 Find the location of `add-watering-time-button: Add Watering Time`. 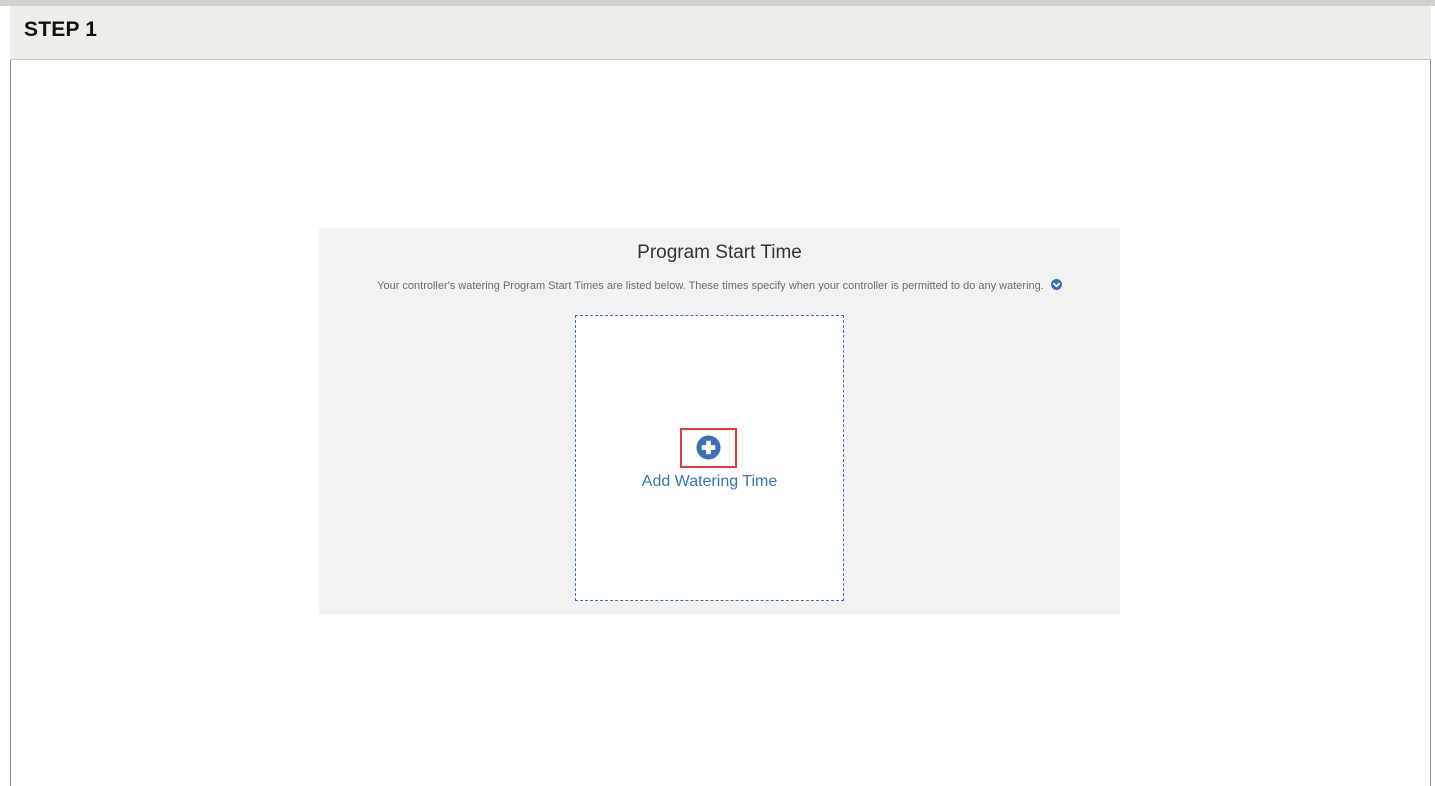

add-watering-time-button: Add Watering Time is located at coordinates (709, 458).